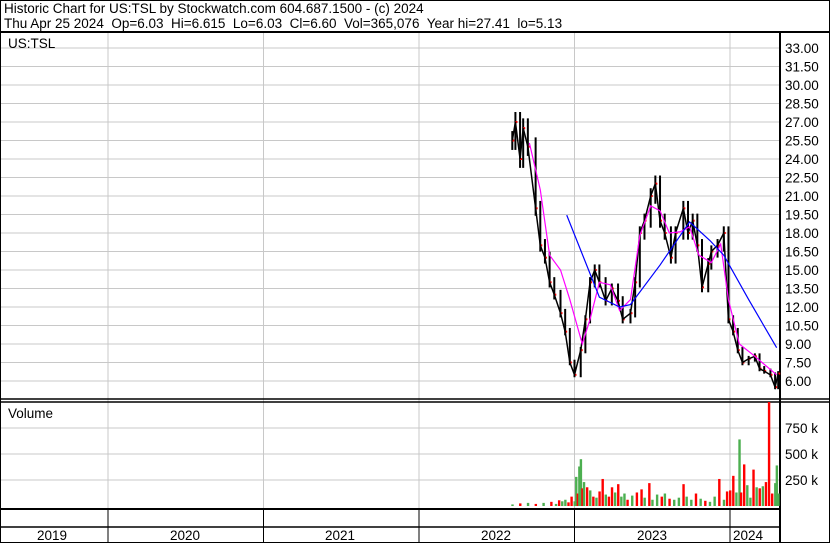  What do you see at coordinates (32, 43) in the screenshot?
I see `symbol-label: US:TSL` at bounding box center [32, 43].